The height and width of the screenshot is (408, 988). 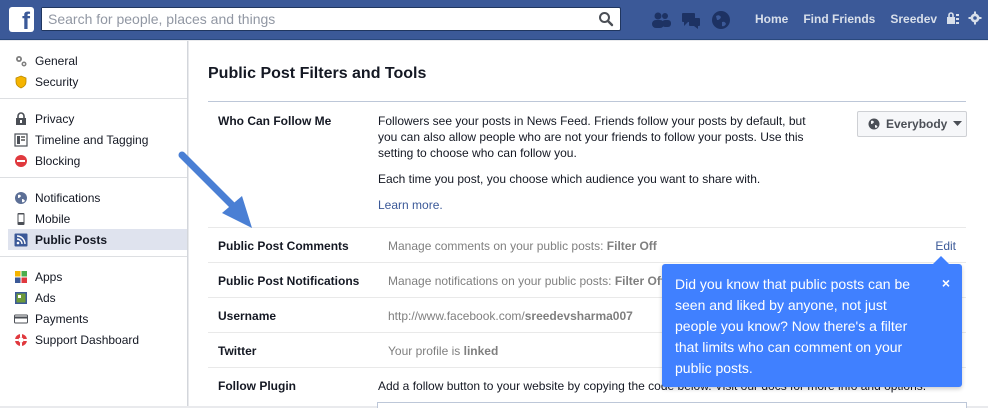 What do you see at coordinates (964, 18) in the screenshot?
I see `top-icons` at bounding box center [964, 18].